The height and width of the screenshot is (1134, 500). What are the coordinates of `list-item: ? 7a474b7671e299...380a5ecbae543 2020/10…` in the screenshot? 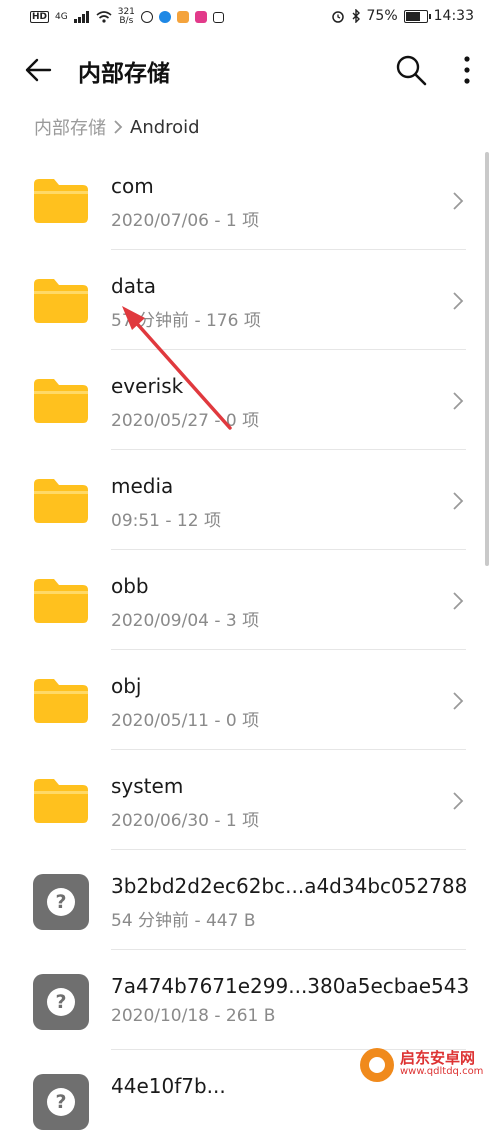 It's located at (250, 1000).